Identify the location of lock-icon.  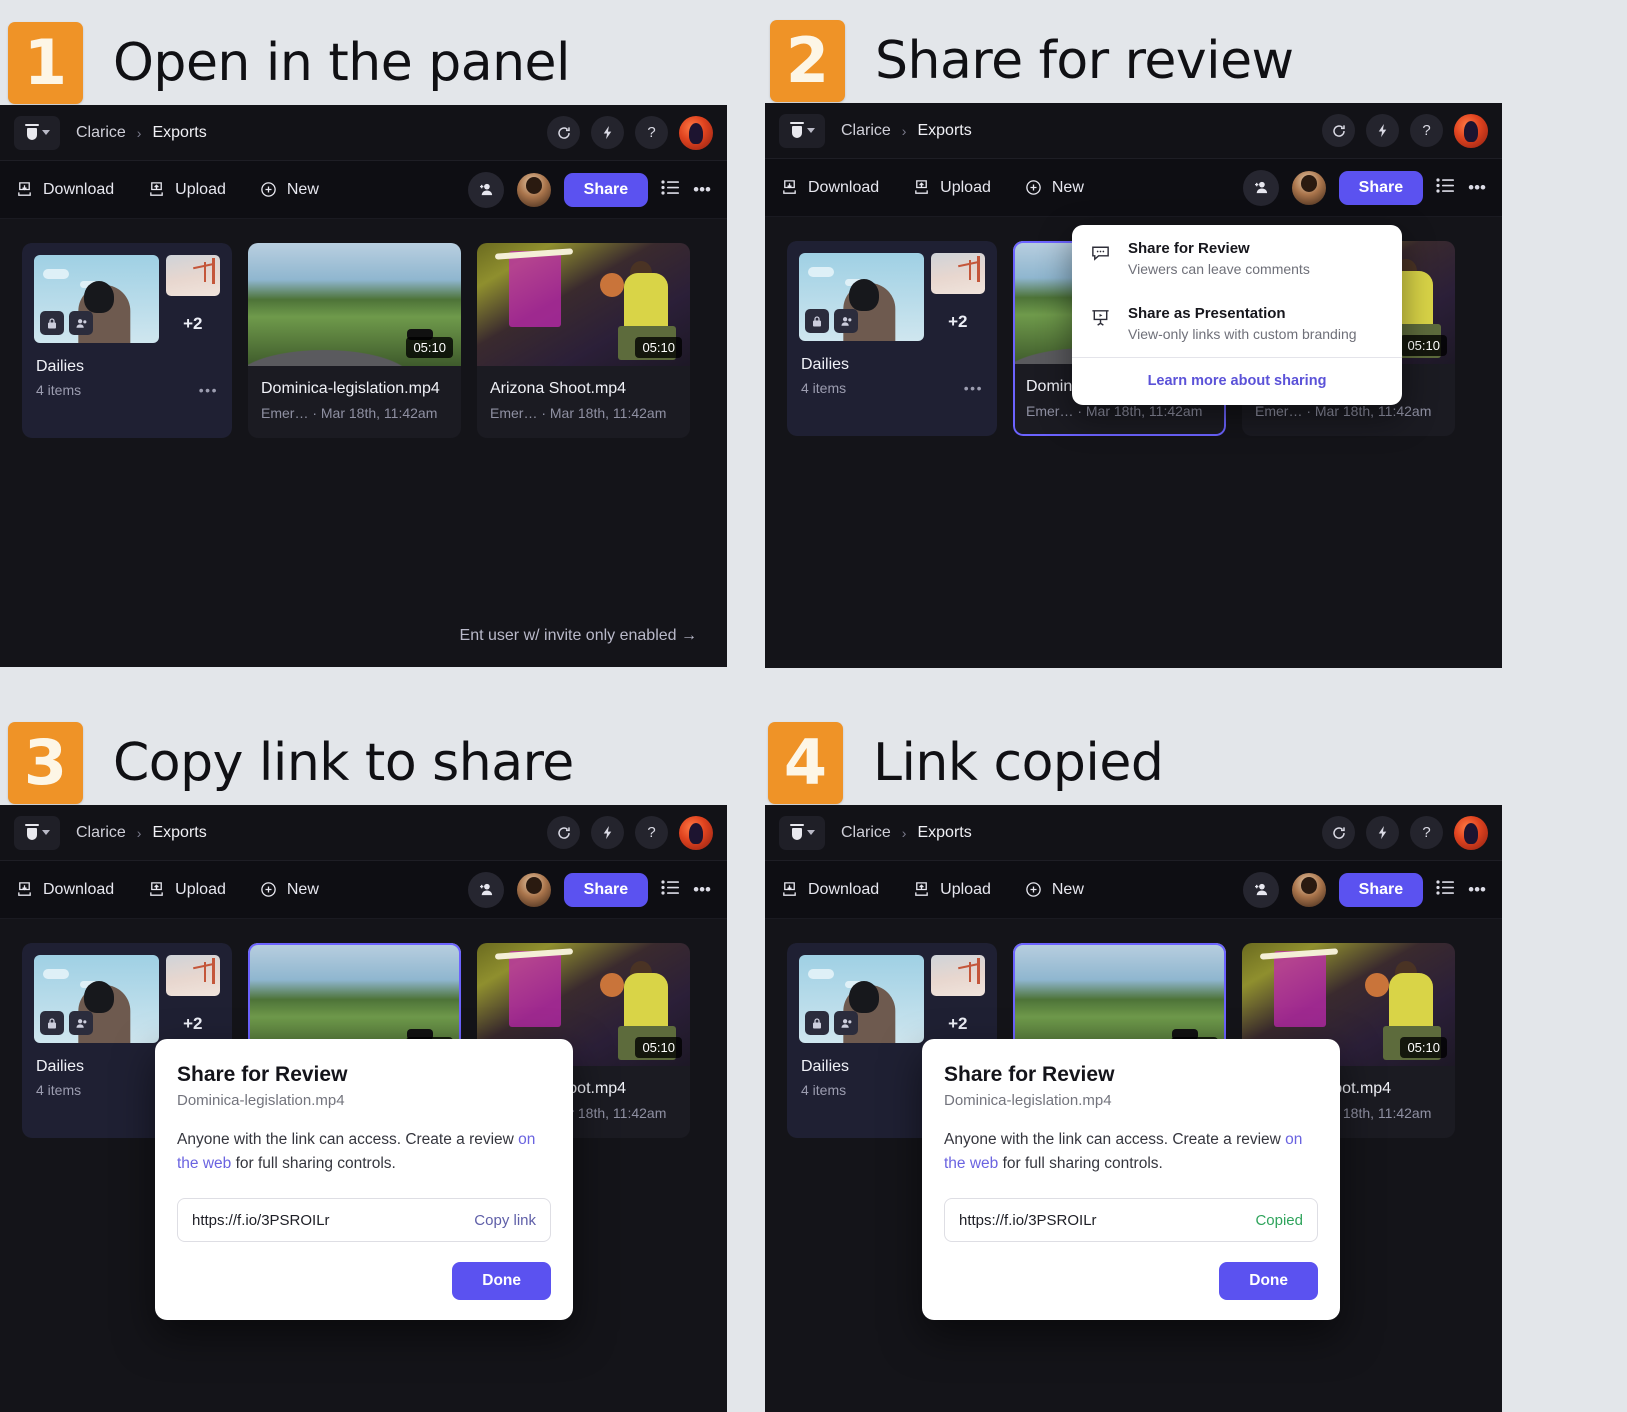
(52, 323).